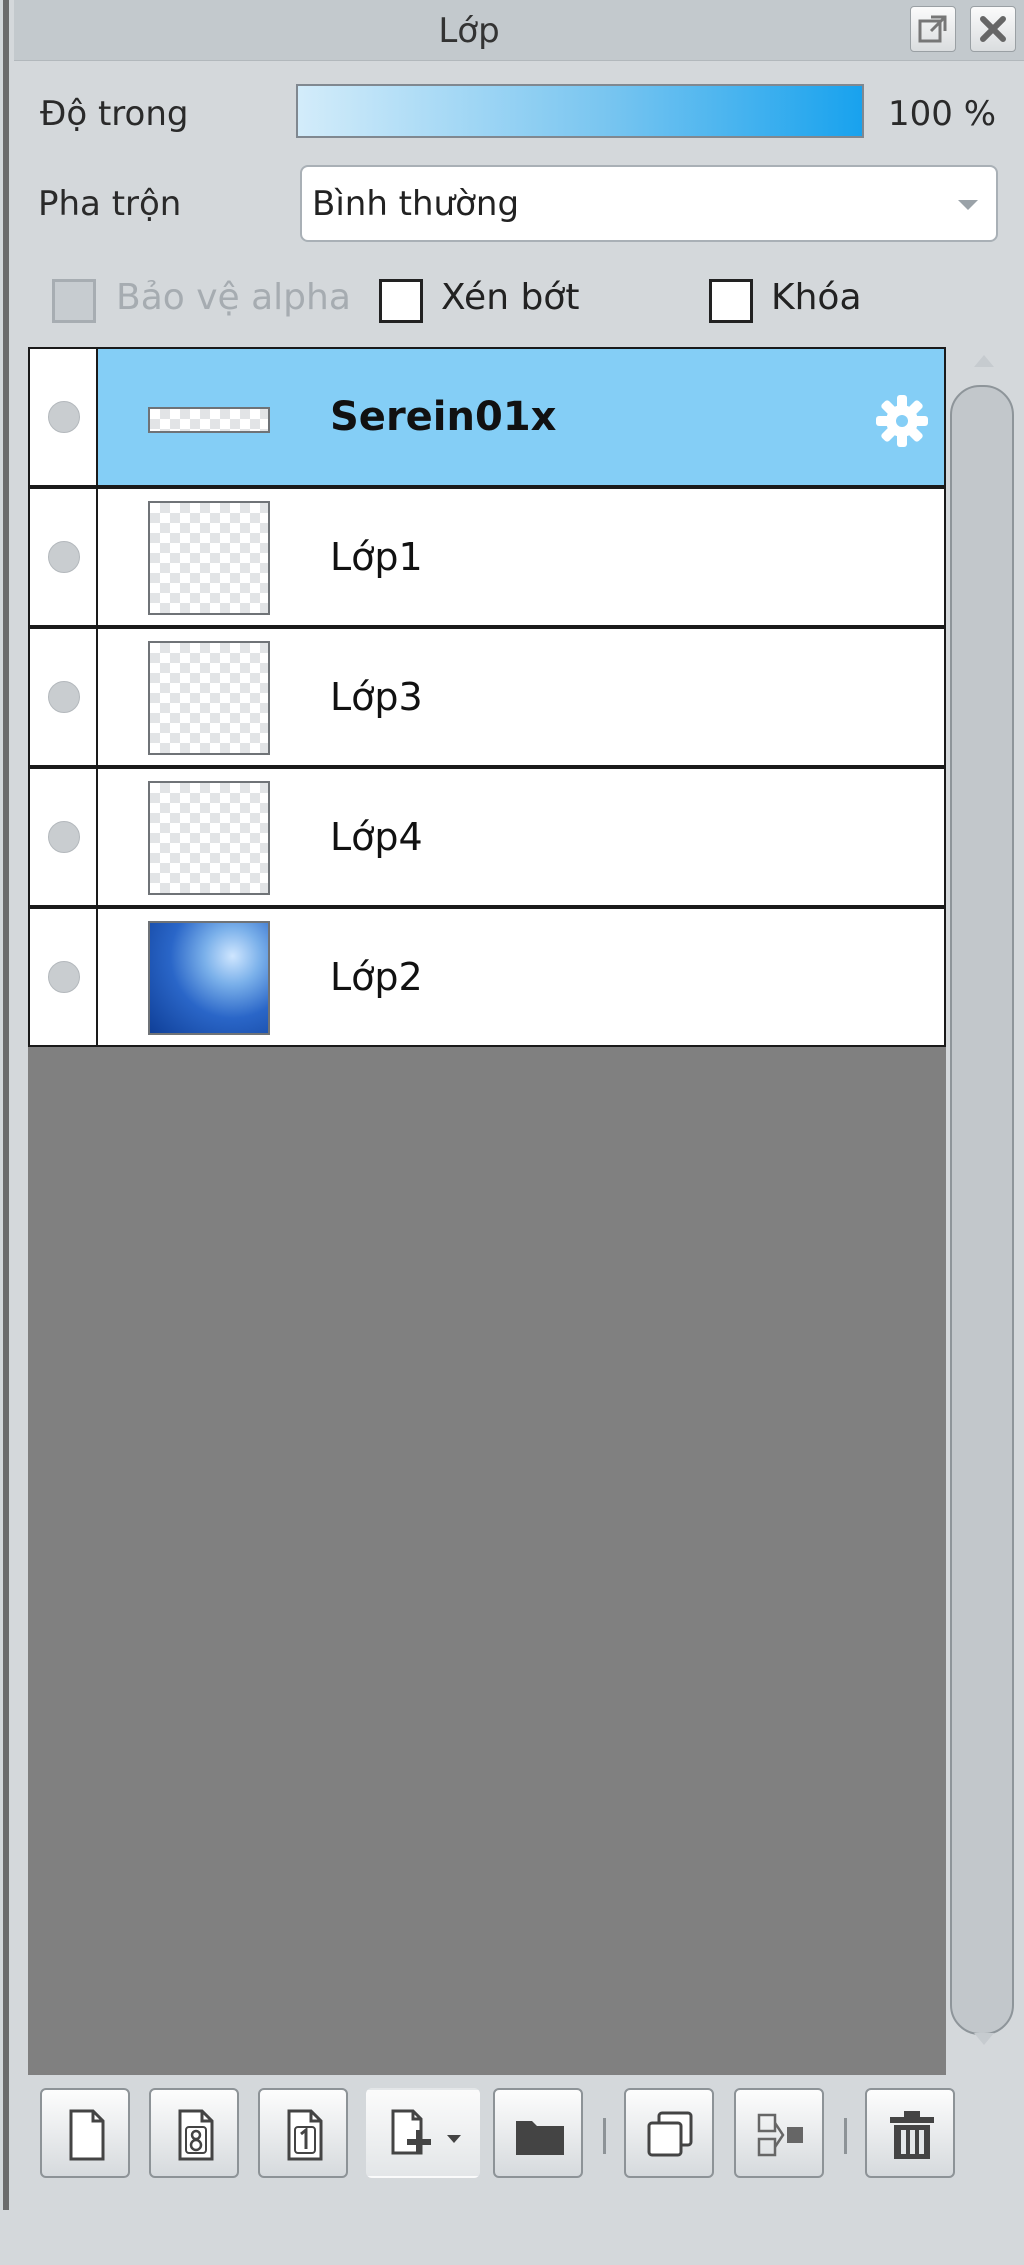 This screenshot has width=1024, height=2265. I want to click on protect-alpha-checkbox, so click(74, 301).